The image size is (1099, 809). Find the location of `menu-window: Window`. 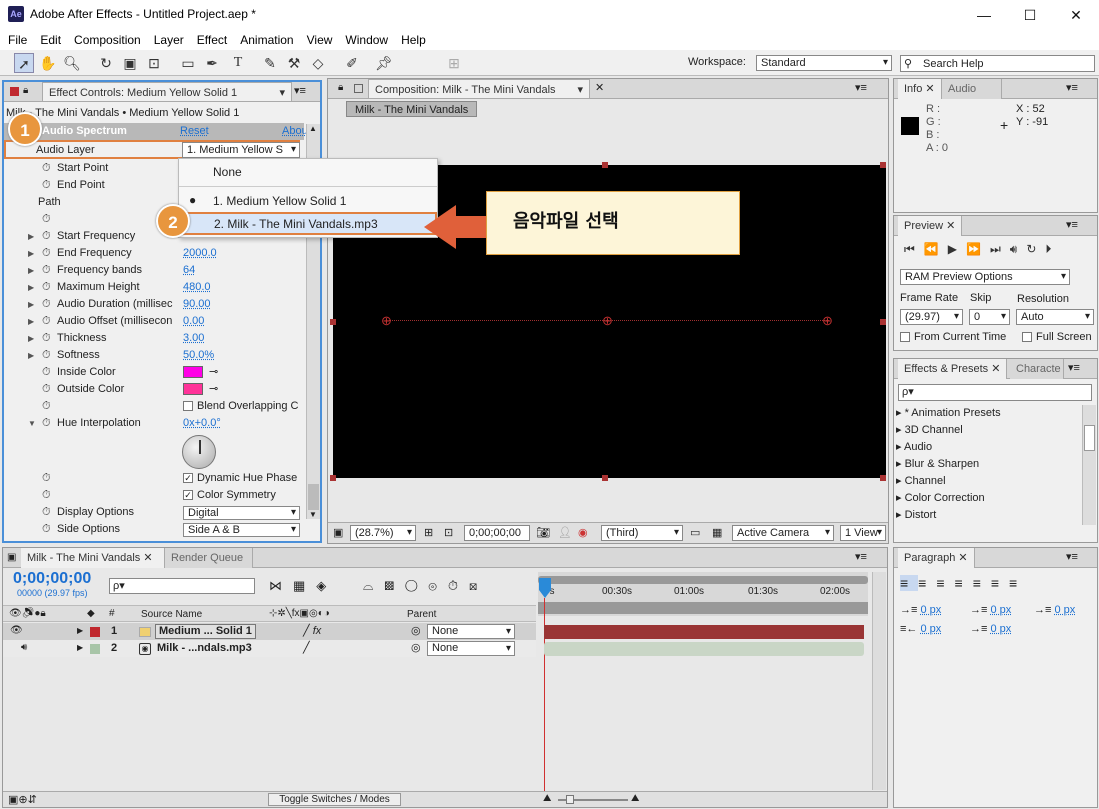

menu-window: Window is located at coordinates (366, 40).